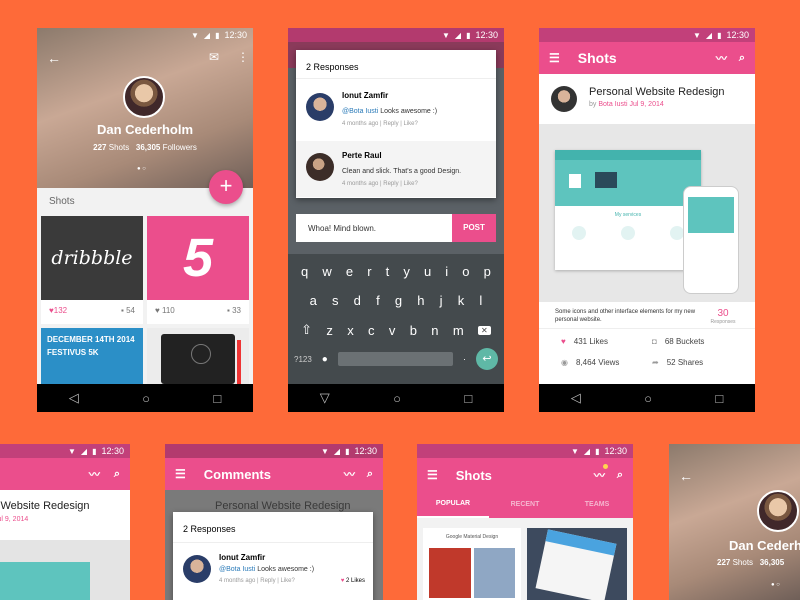 Image resolution: width=800 pixels, height=600 pixels. What do you see at coordinates (92, 356) in the screenshot?
I see `shot-thumb-festivus: DECEMBER 14TH 2014 FESTIVUS 5K` at bounding box center [92, 356].